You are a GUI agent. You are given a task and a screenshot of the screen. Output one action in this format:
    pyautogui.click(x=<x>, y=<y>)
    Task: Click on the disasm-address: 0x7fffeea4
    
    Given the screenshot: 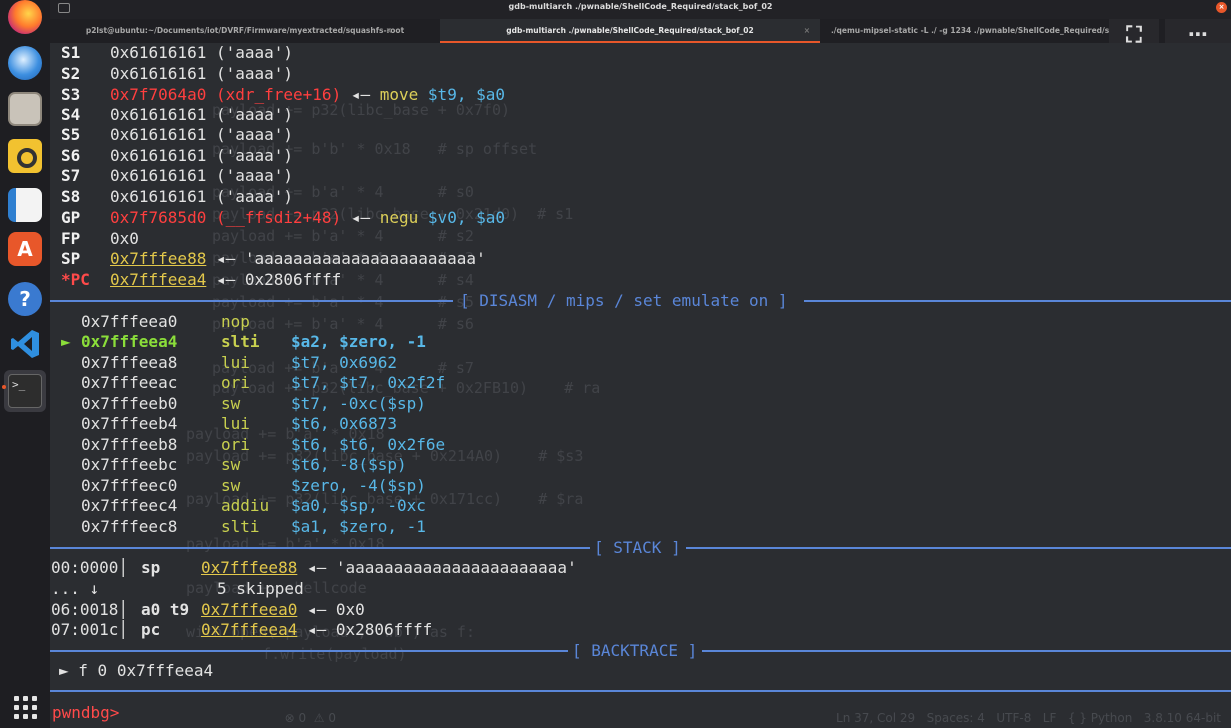 What is the action you would take?
    pyautogui.click(x=129, y=341)
    